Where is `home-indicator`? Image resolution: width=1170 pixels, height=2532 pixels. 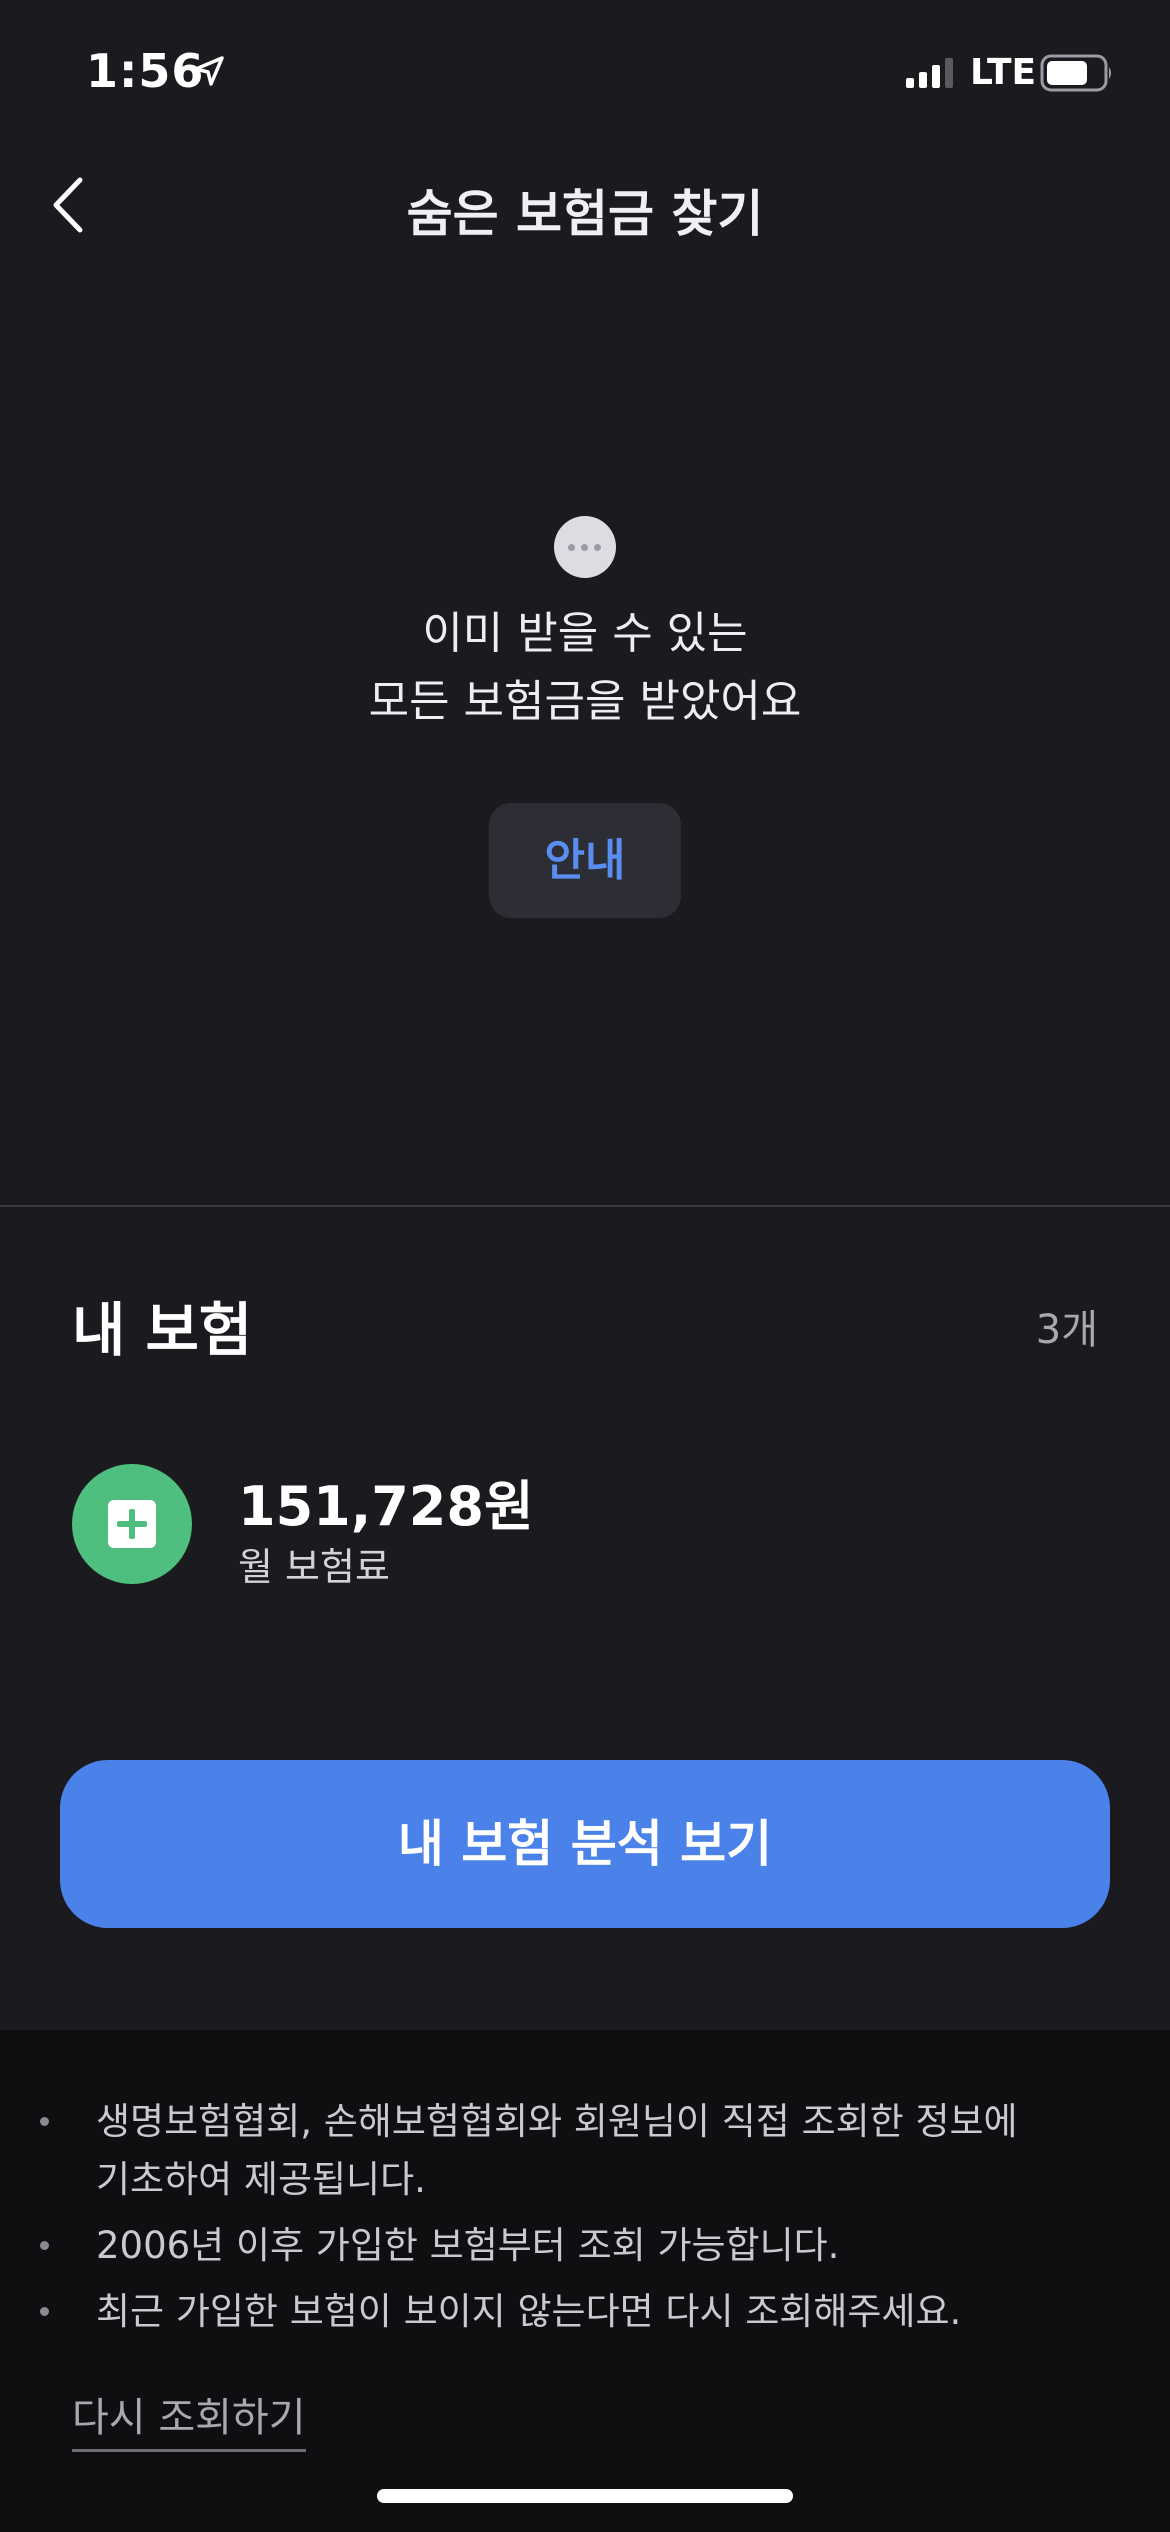
home-indicator is located at coordinates (585, 2496).